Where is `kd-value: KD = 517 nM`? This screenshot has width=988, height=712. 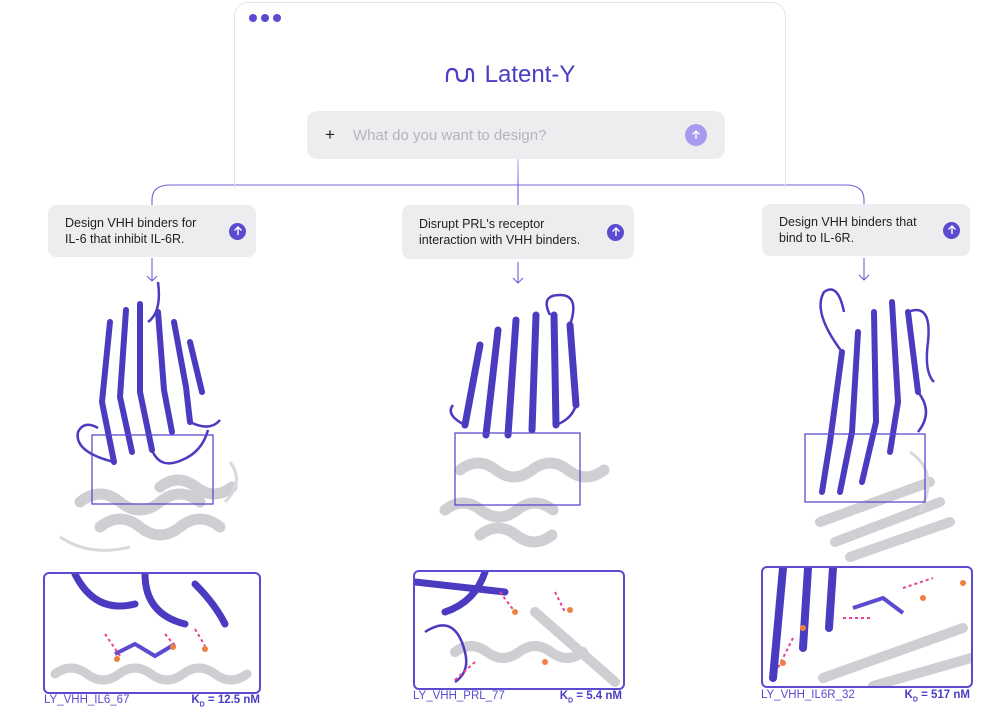
kd-value: KD = 517 nM is located at coordinates (937, 696).